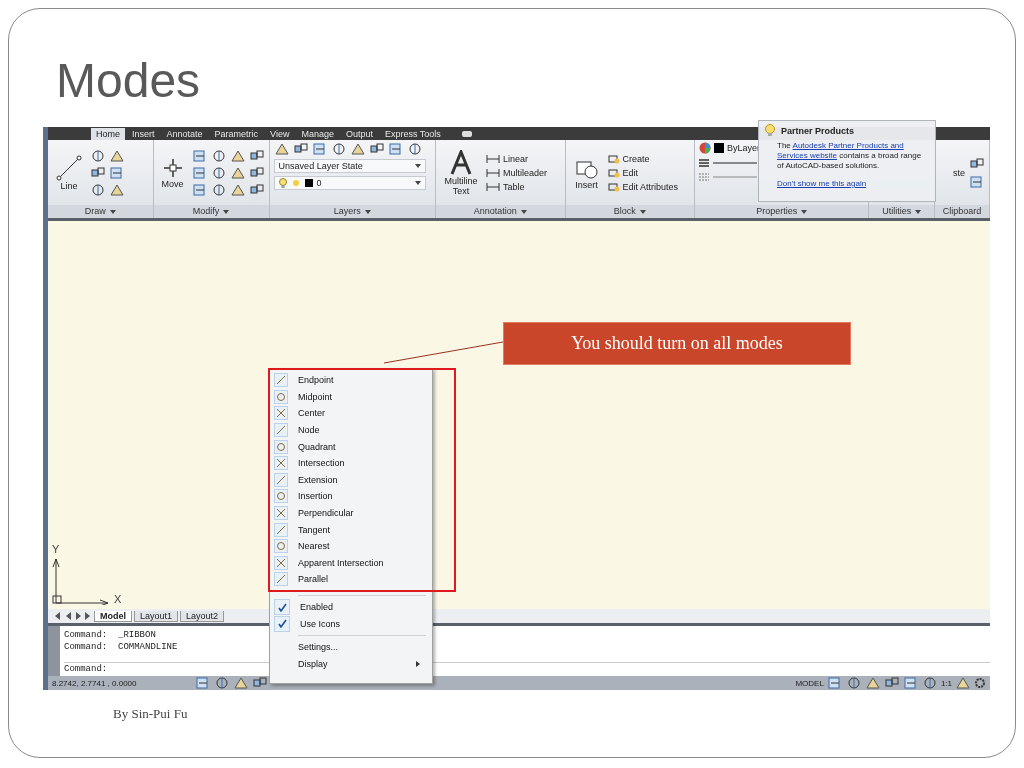 The image size is (1024, 768). Describe the element at coordinates (100, 211) in the screenshot. I see `panel-title: Draw` at that location.